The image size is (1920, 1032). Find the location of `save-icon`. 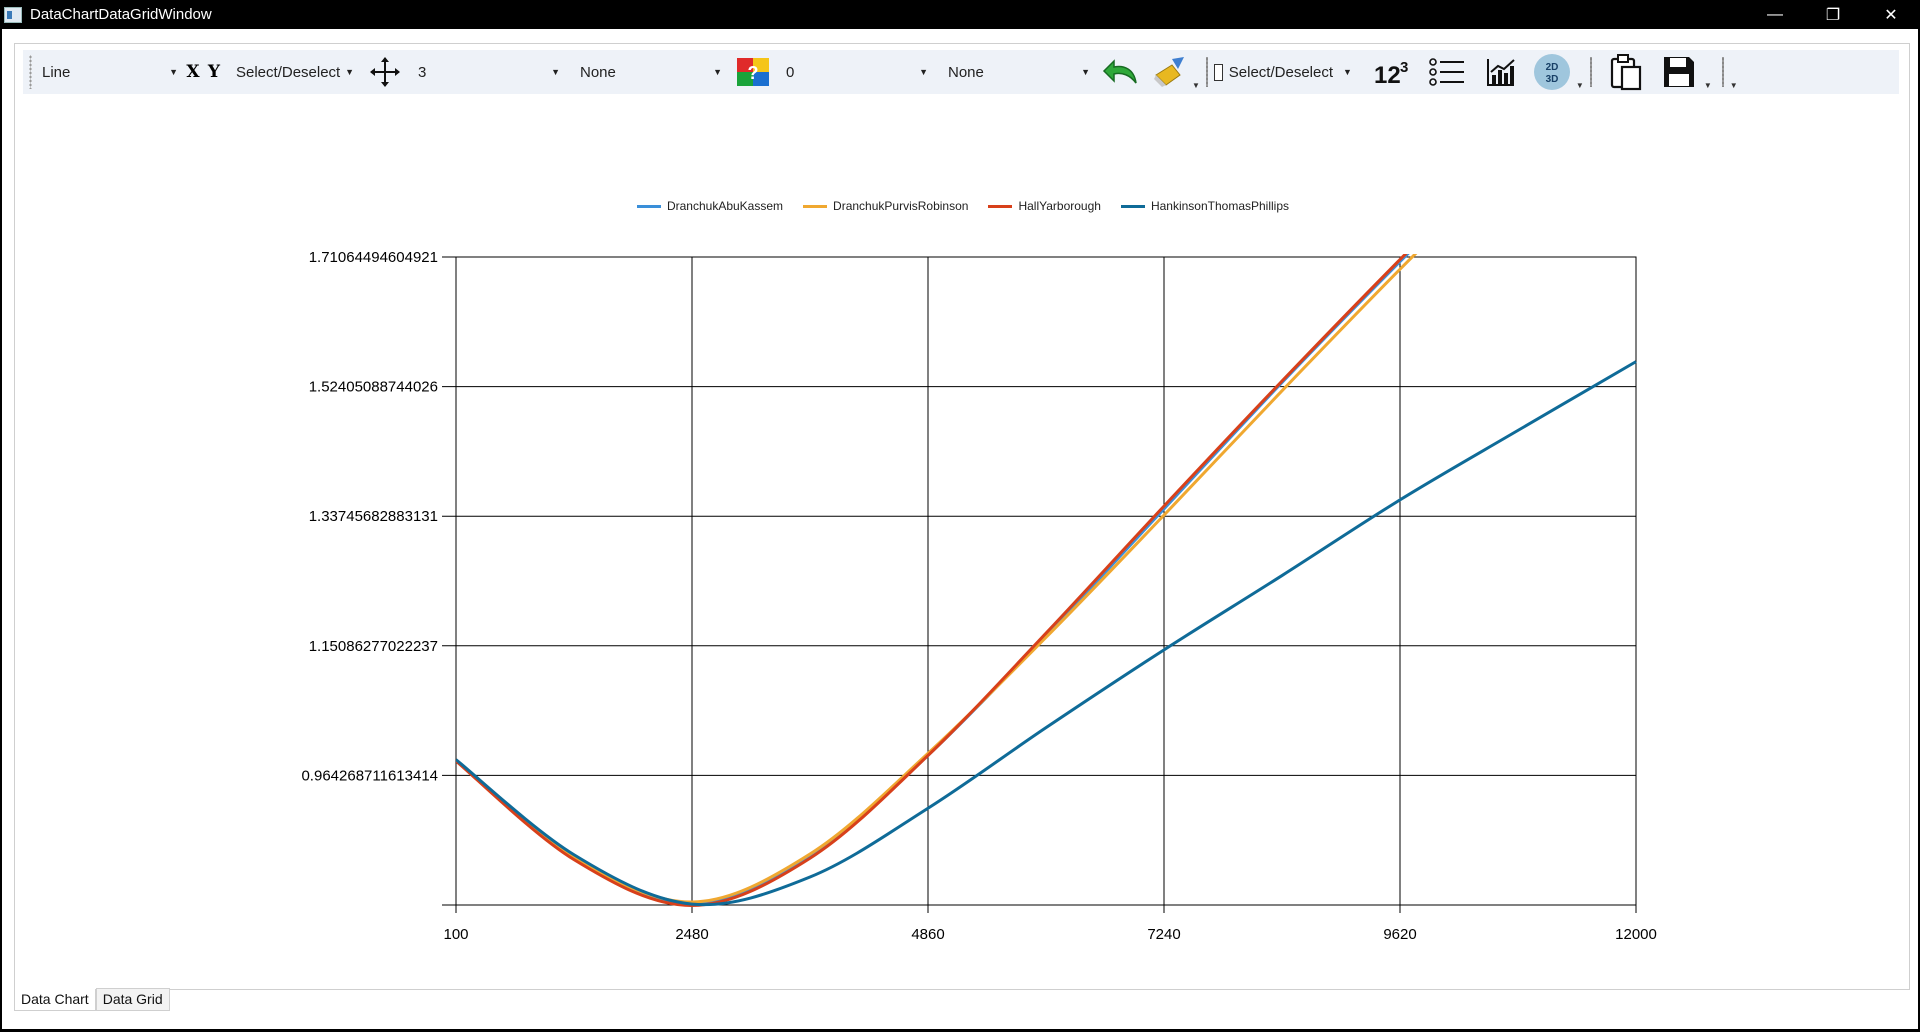

save-icon is located at coordinates (1679, 72).